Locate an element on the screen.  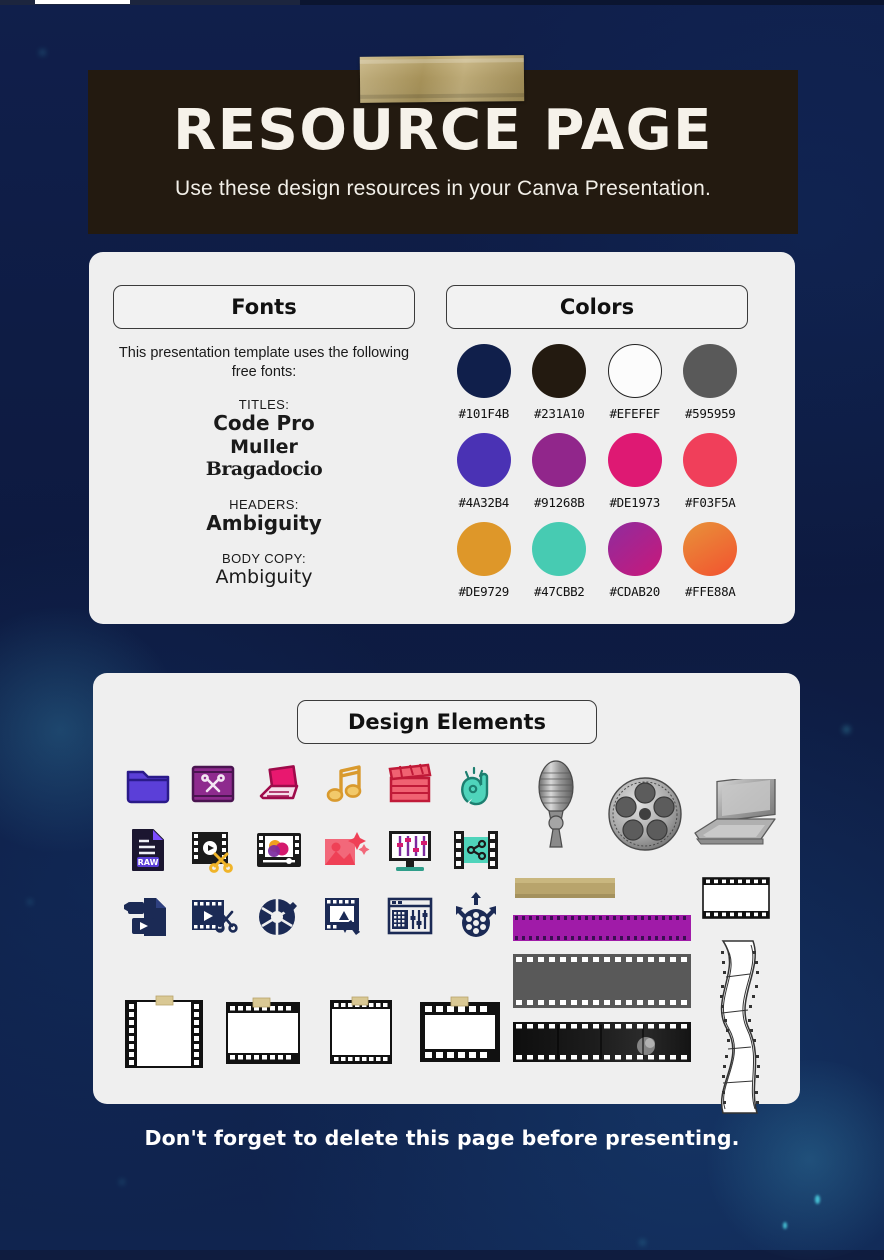
color-swatch-cell: #231A10 is located at coordinates (560, 382).